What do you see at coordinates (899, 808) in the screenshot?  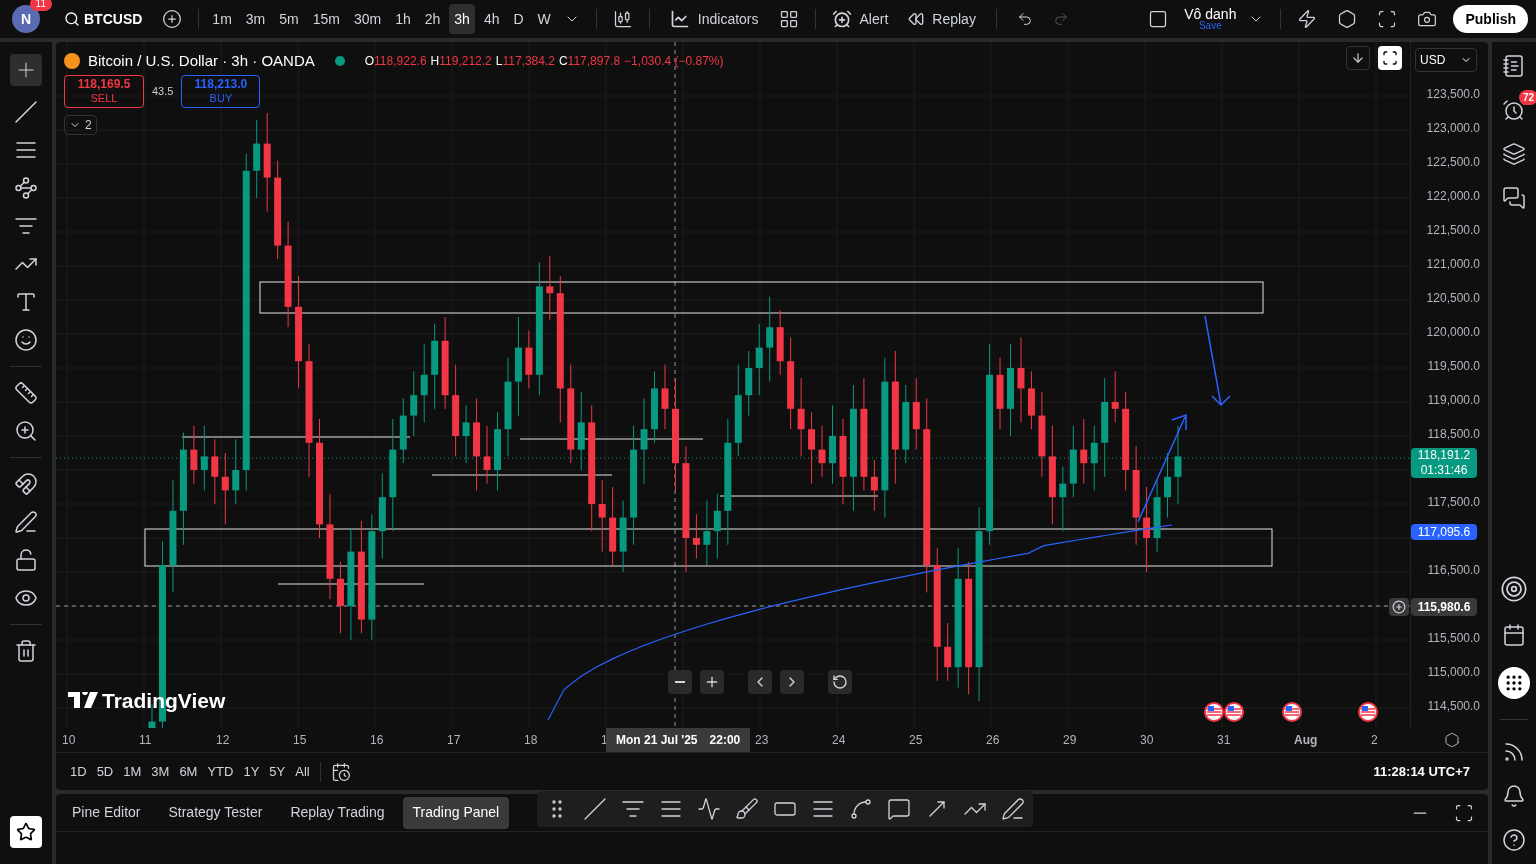 I see `callout-icon` at bounding box center [899, 808].